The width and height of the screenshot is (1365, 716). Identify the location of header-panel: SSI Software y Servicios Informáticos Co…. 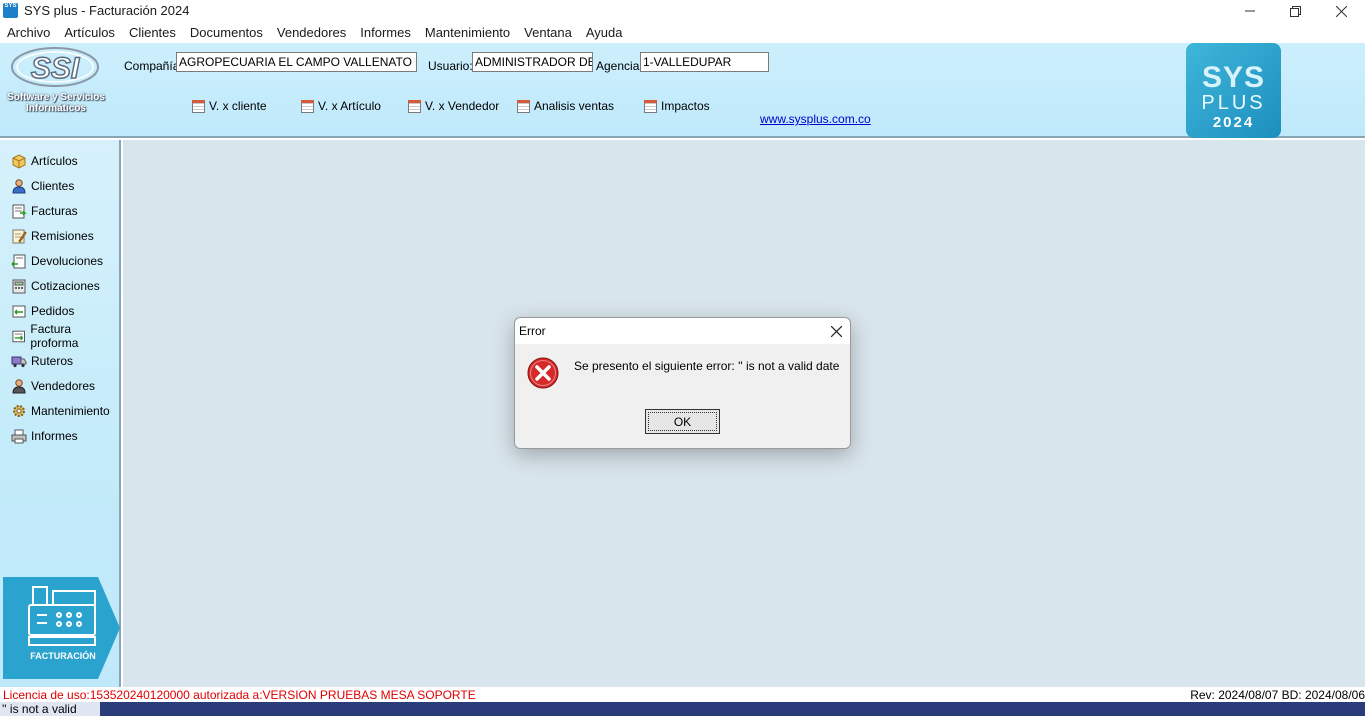
(682, 90).